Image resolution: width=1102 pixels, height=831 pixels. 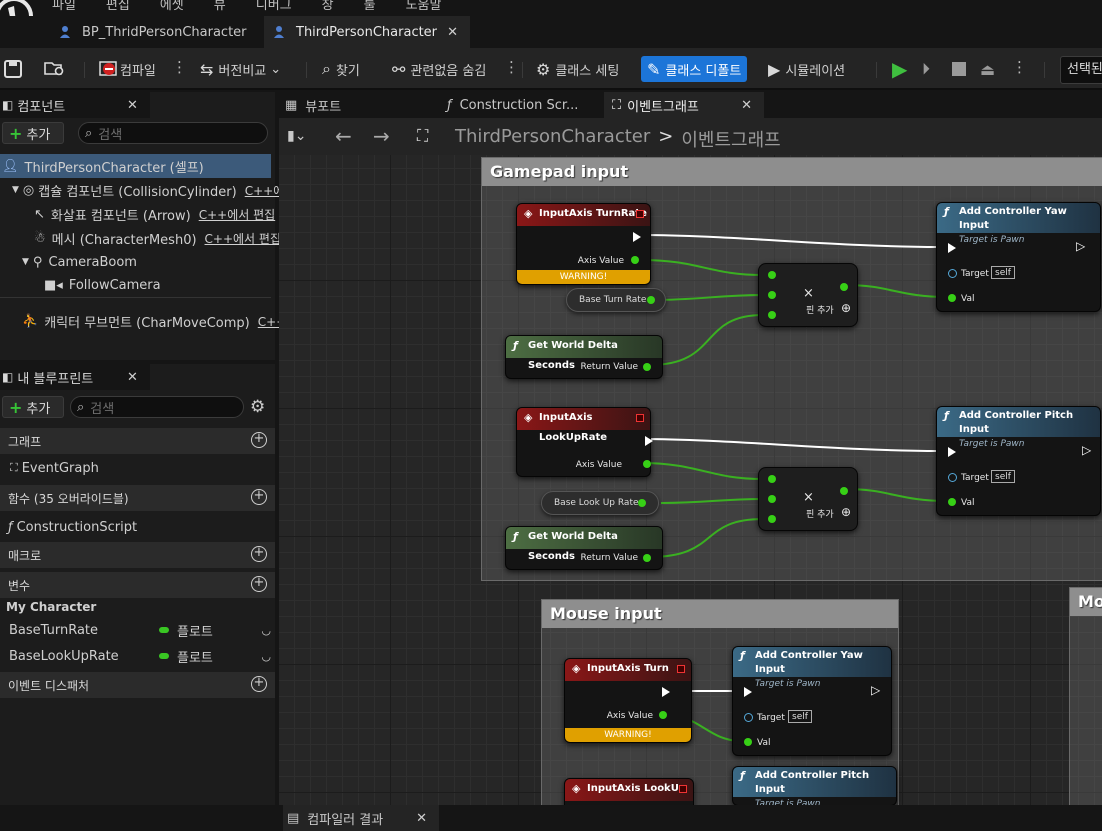 What do you see at coordinates (137, 630) in the screenshot?
I see `variable-baseturnrate: BaseTurnRate 플로트 ◡` at bounding box center [137, 630].